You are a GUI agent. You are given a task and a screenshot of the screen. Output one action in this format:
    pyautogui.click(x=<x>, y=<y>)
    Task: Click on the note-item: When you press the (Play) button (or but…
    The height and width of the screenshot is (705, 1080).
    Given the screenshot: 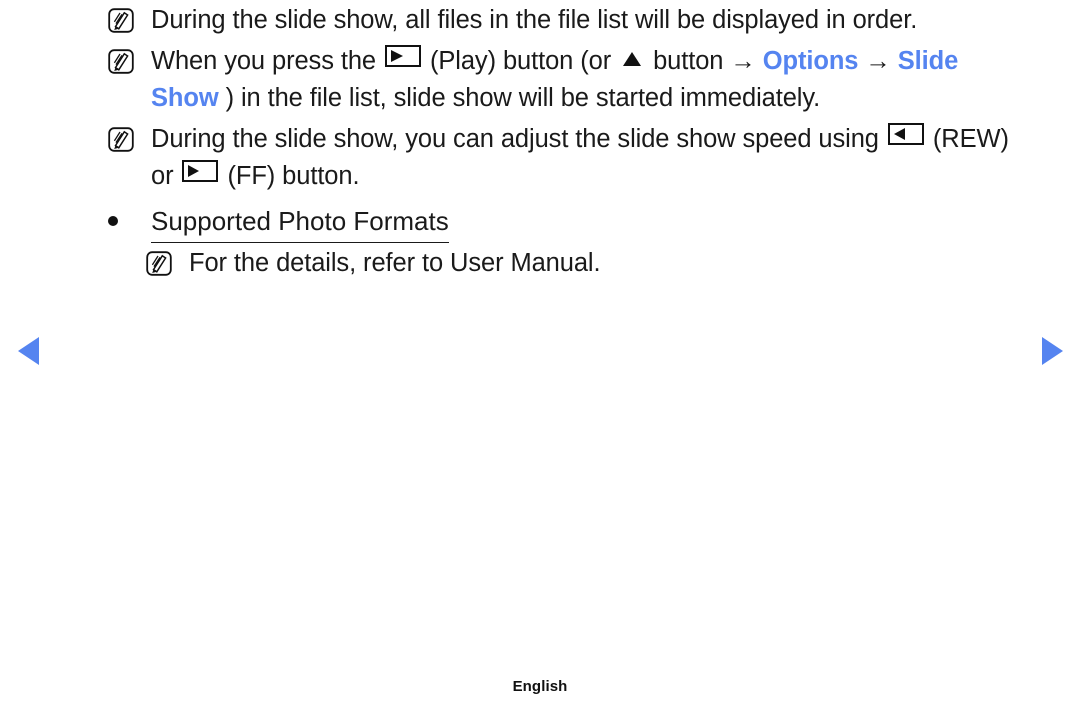 What is the action you would take?
    pyautogui.click(x=540, y=80)
    